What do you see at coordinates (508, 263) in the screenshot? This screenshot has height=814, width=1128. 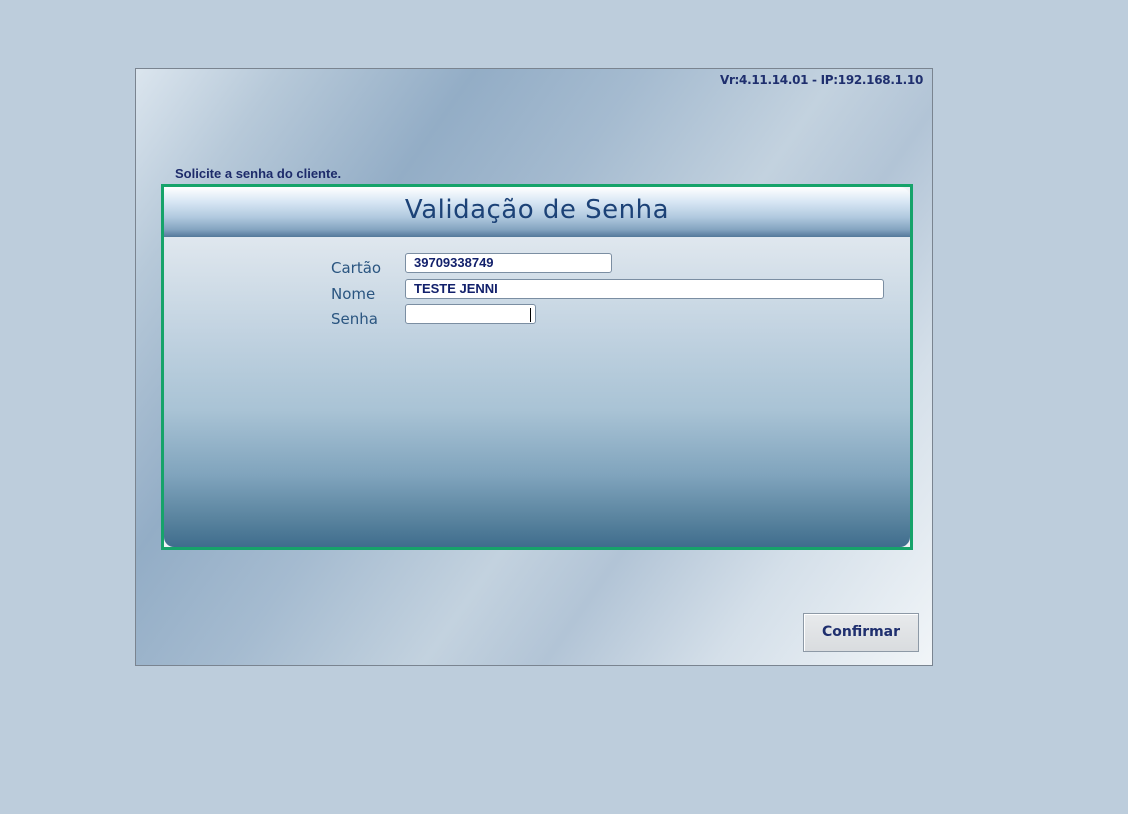 I see `card-field: 39709338749` at bounding box center [508, 263].